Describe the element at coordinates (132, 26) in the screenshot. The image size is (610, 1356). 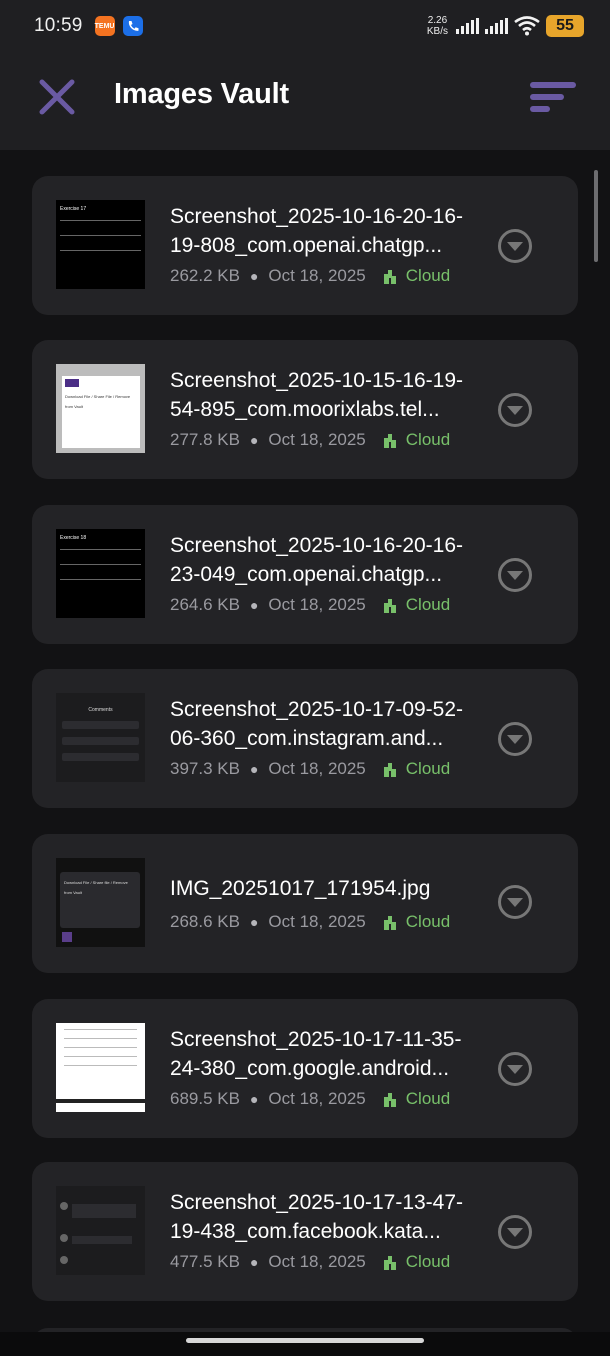
I see `phone-app-icon` at that location.